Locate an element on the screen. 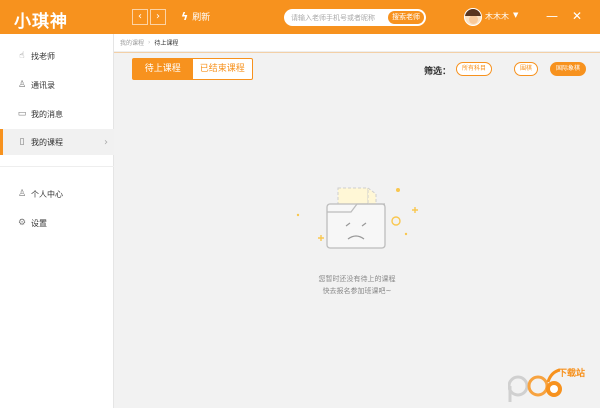 This screenshot has height=408, width=600. sidebar-item-contacts: ♙ 通讯录 is located at coordinates (57, 85).